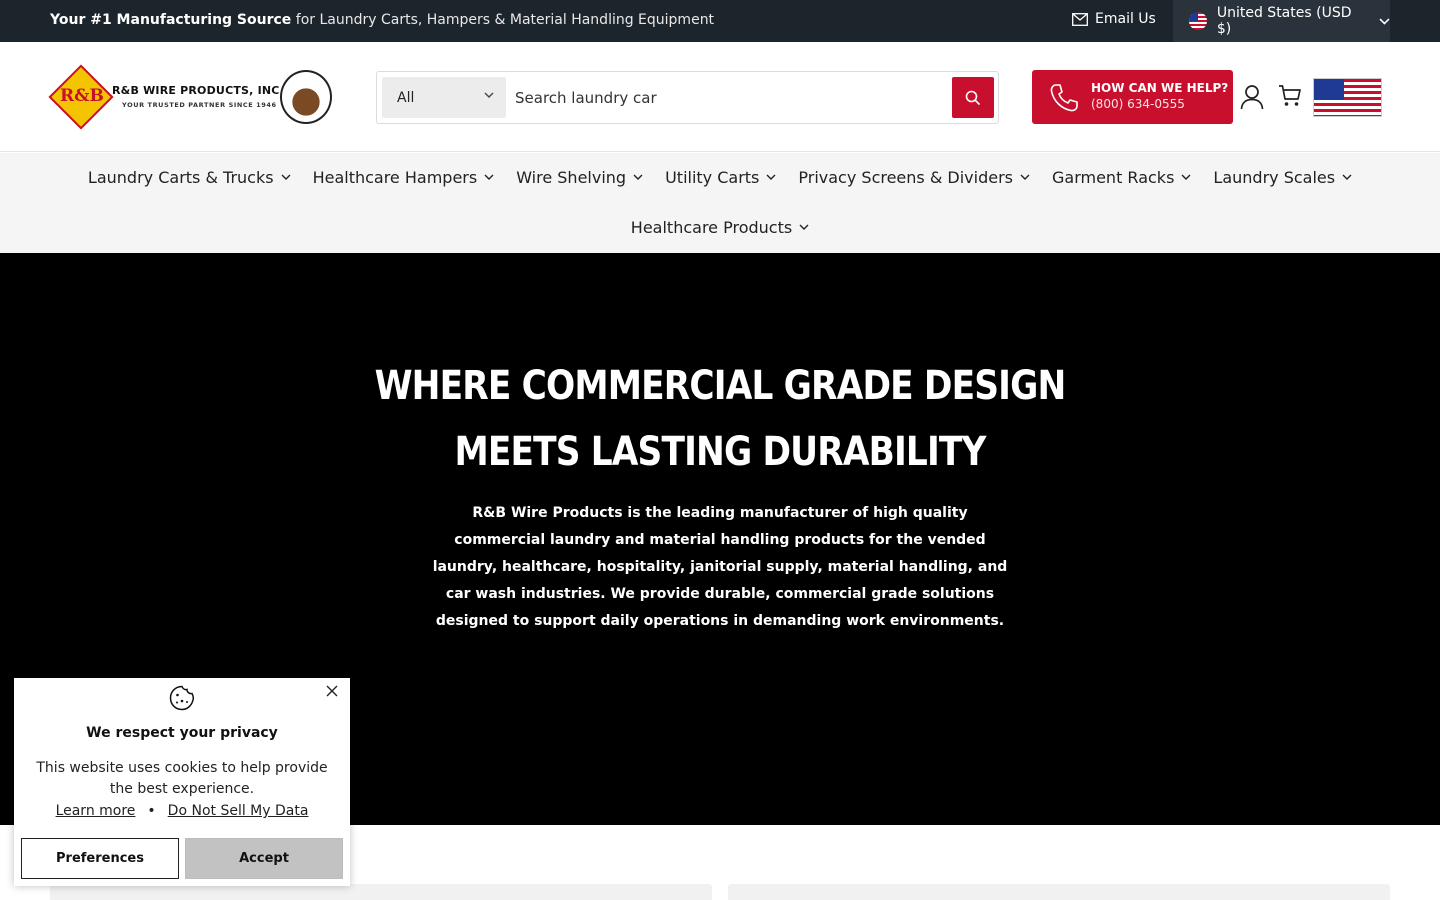 This screenshot has height=900, width=1440. What do you see at coordinates (406, 97) in the screenshot?
I see `search-category-value: All` at bounding box center [406, 97].